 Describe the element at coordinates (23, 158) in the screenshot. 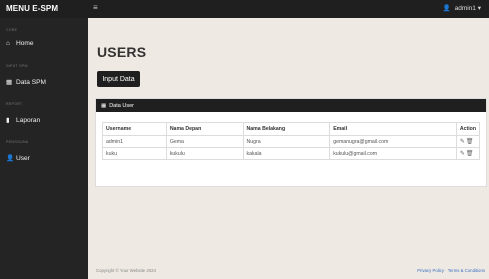

I see `sidebar-item-label: User` at that location.